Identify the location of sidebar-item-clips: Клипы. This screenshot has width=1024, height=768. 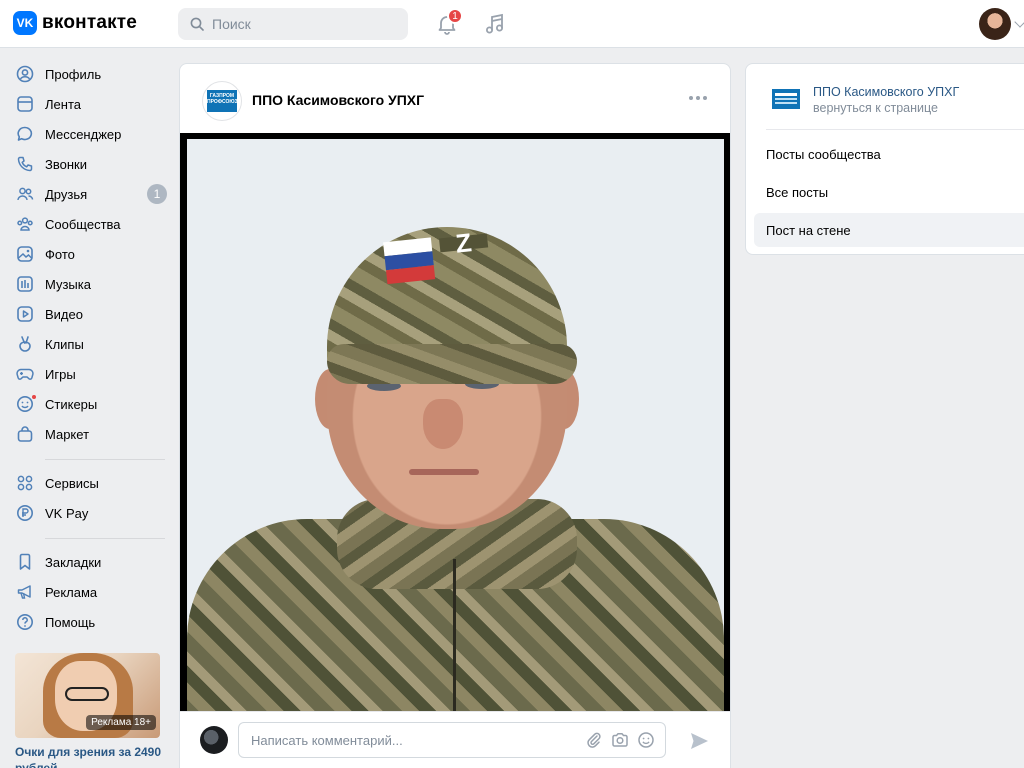
(92, 344).